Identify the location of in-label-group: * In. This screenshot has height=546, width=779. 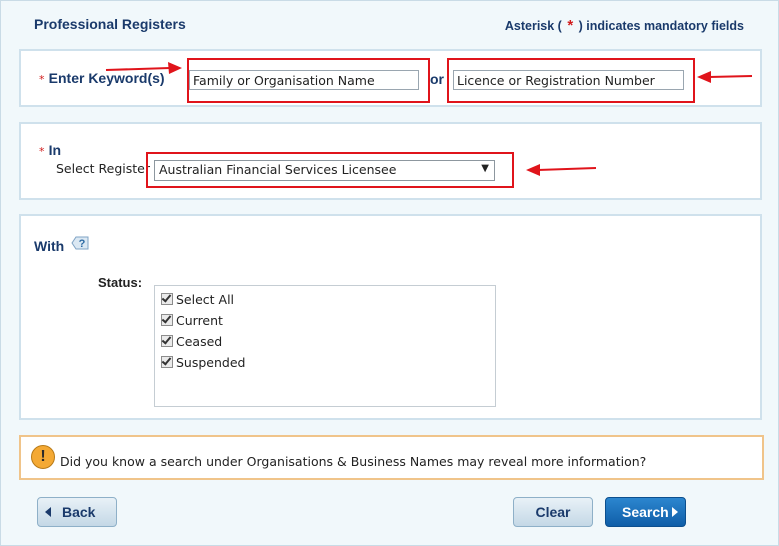
(50, 150).